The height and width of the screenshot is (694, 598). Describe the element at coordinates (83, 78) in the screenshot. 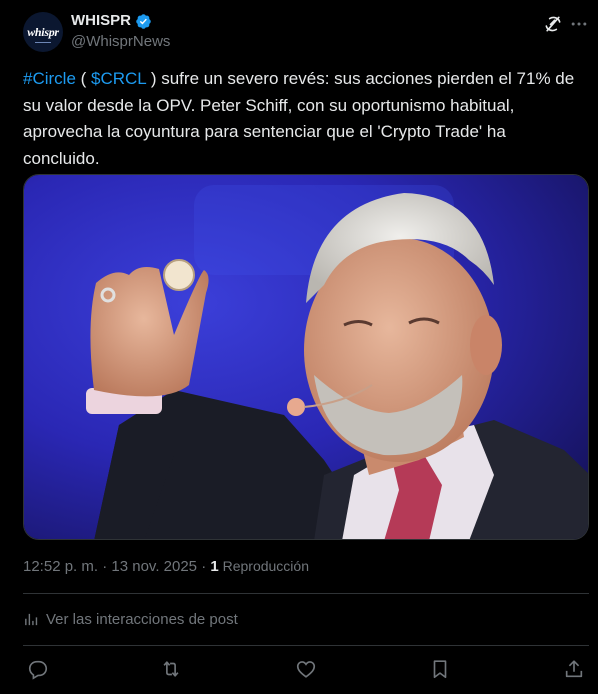

I see `paren-open: (` at that location.